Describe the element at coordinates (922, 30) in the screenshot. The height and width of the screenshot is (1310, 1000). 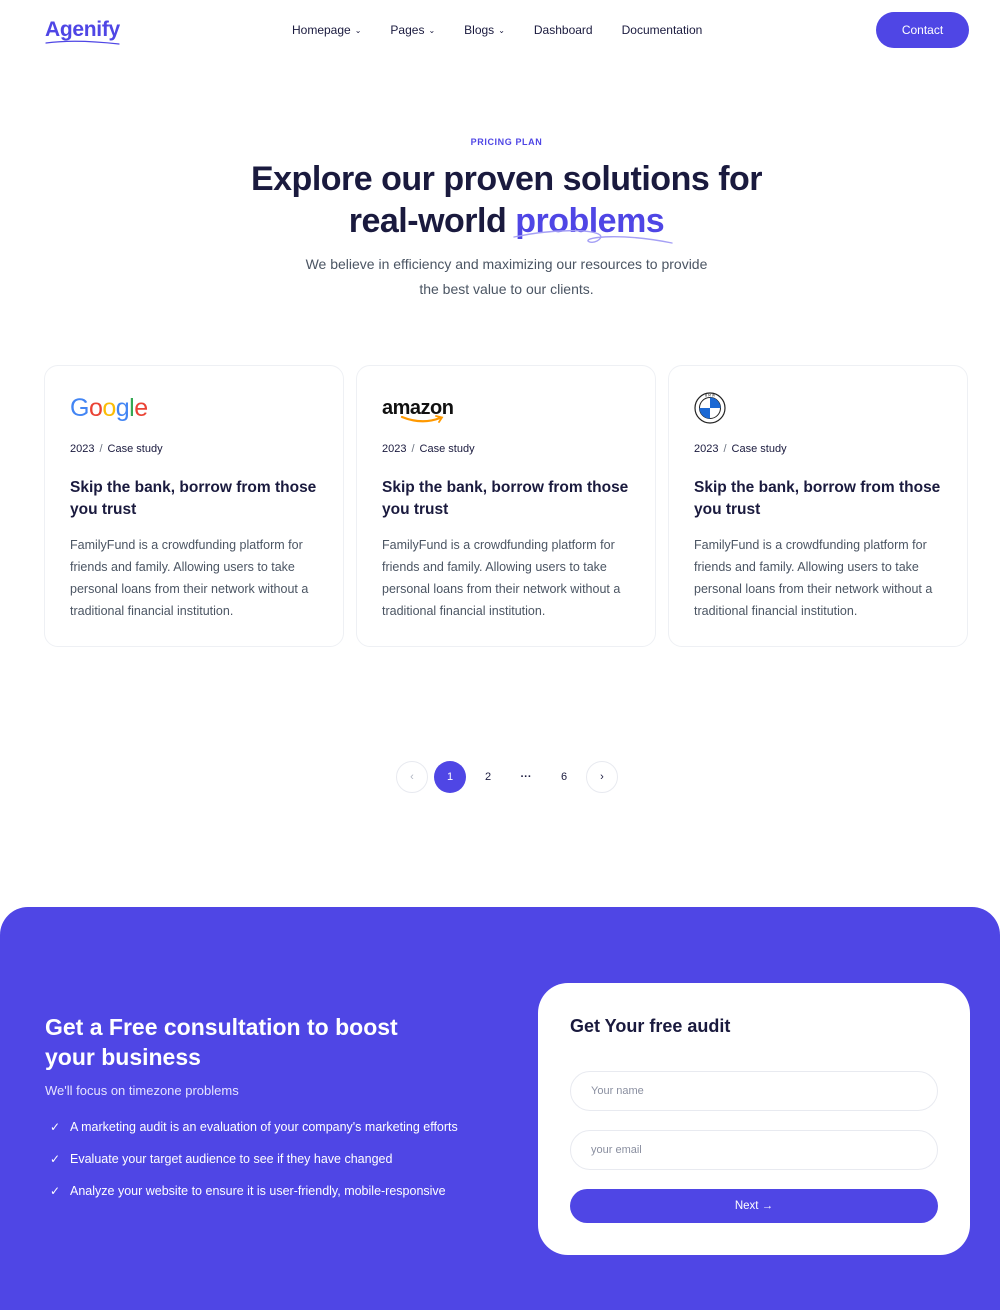
I see `contact-button: Contact` at that location.